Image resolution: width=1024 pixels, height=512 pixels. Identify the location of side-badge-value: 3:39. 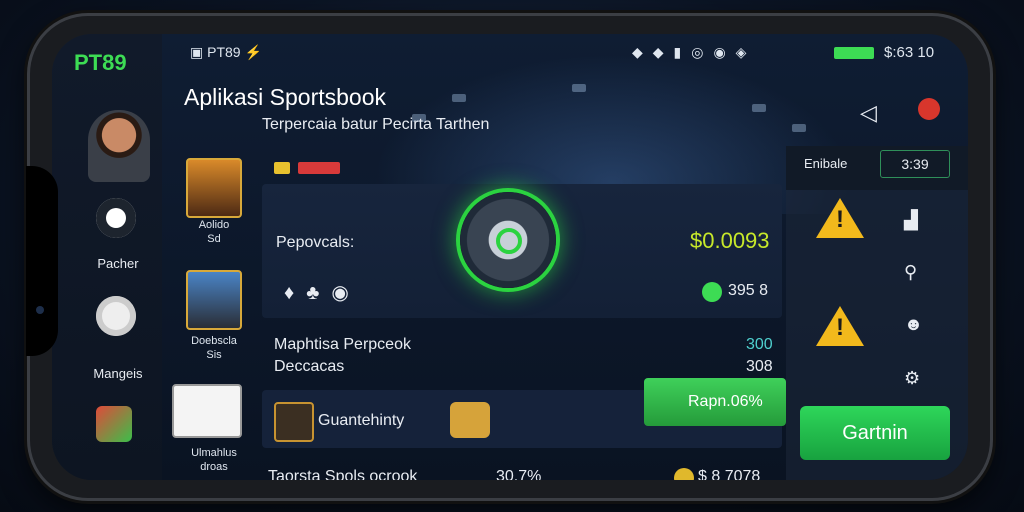
(915, 164).